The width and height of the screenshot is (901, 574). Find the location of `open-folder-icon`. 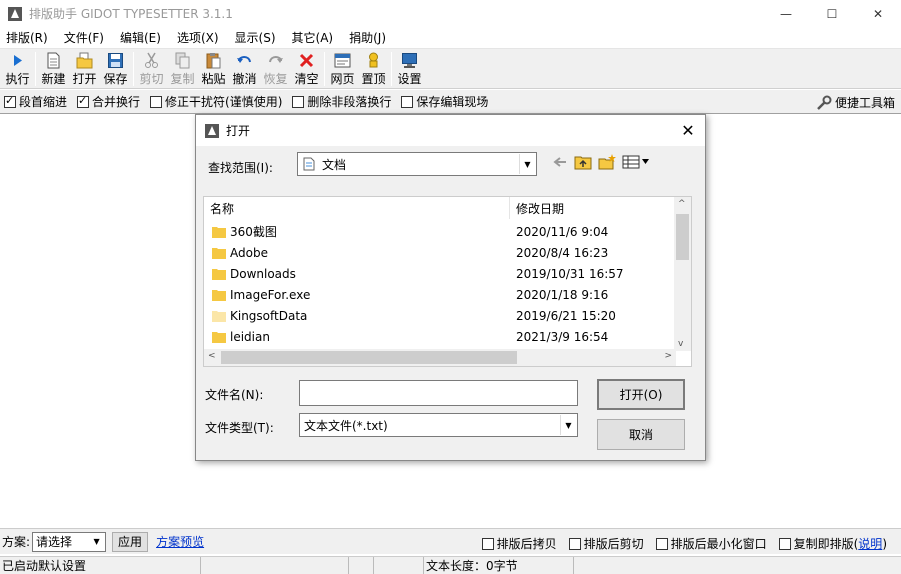

open-folder-icon is located at coordinates (84, 60).